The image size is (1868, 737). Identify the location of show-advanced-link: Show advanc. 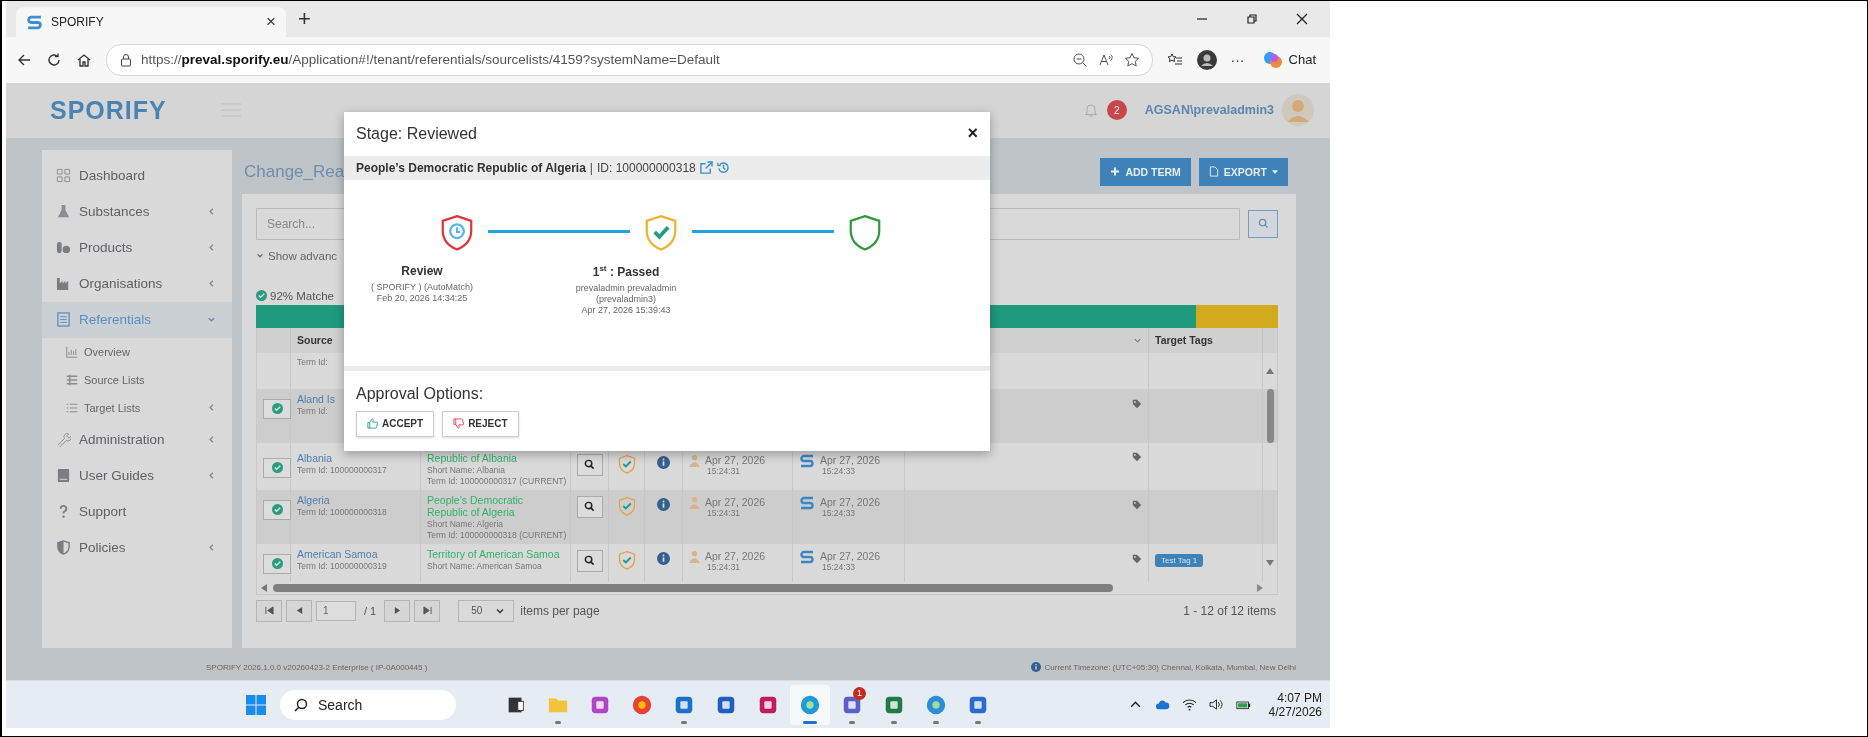
(297, 255).